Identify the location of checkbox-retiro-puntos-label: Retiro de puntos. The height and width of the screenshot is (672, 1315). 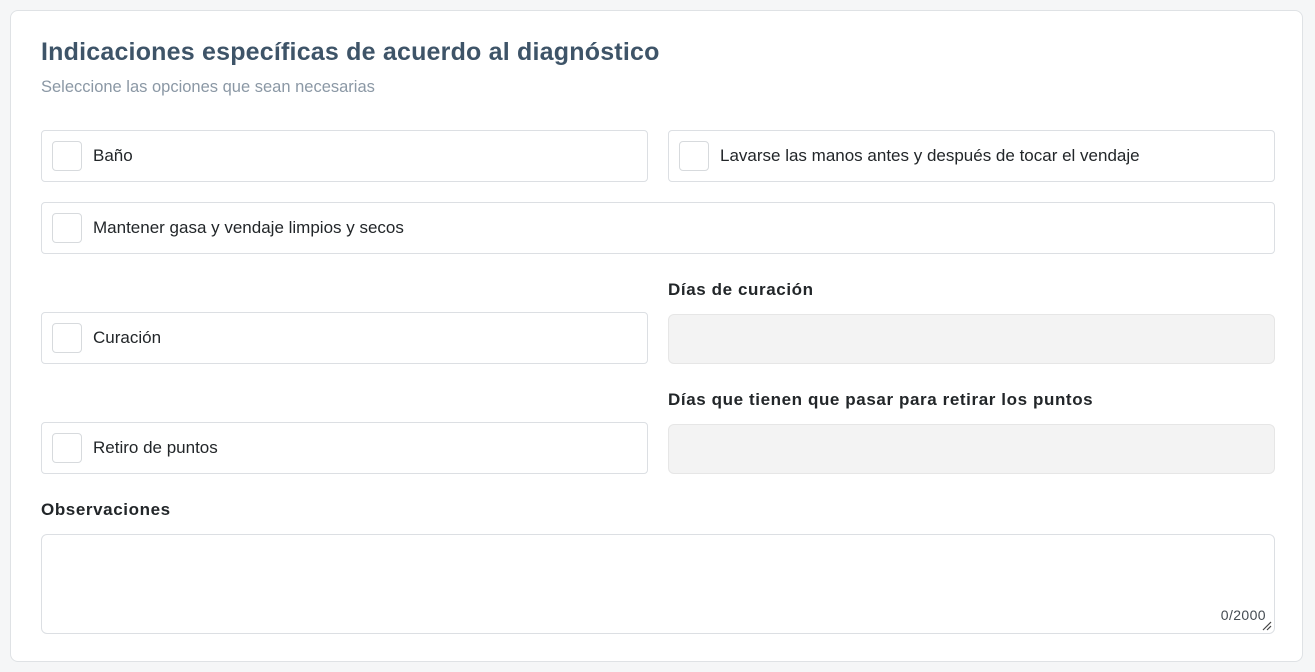
(155, 447).